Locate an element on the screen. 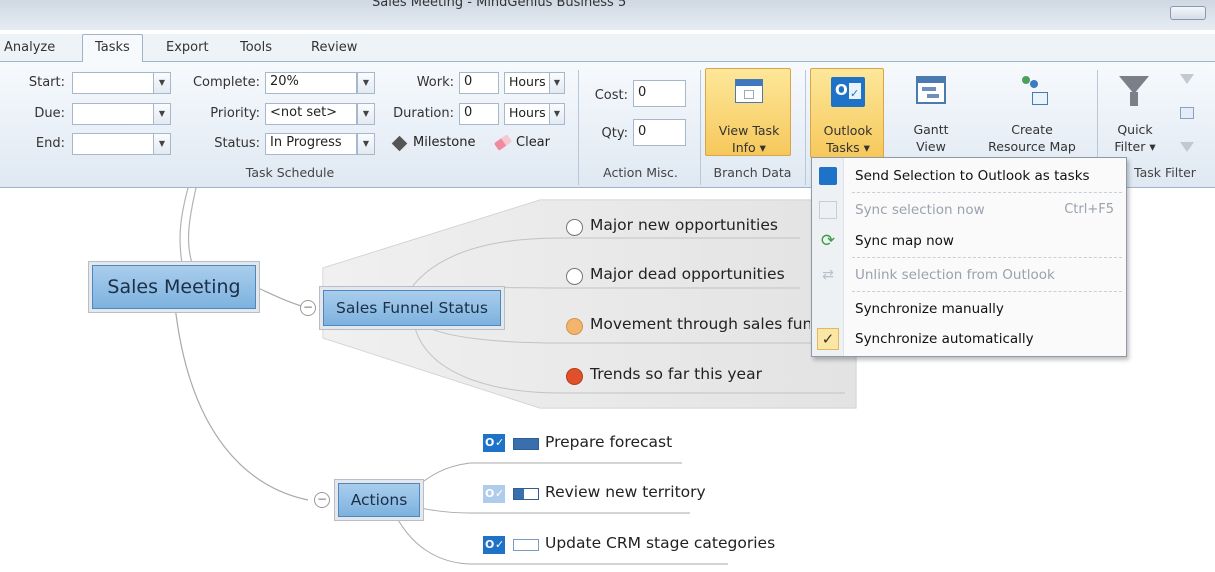 Image resolution: width=1215 pixels, height=572 pixels. refresh-icon: ⟳ is located at coordinates (828, 241).